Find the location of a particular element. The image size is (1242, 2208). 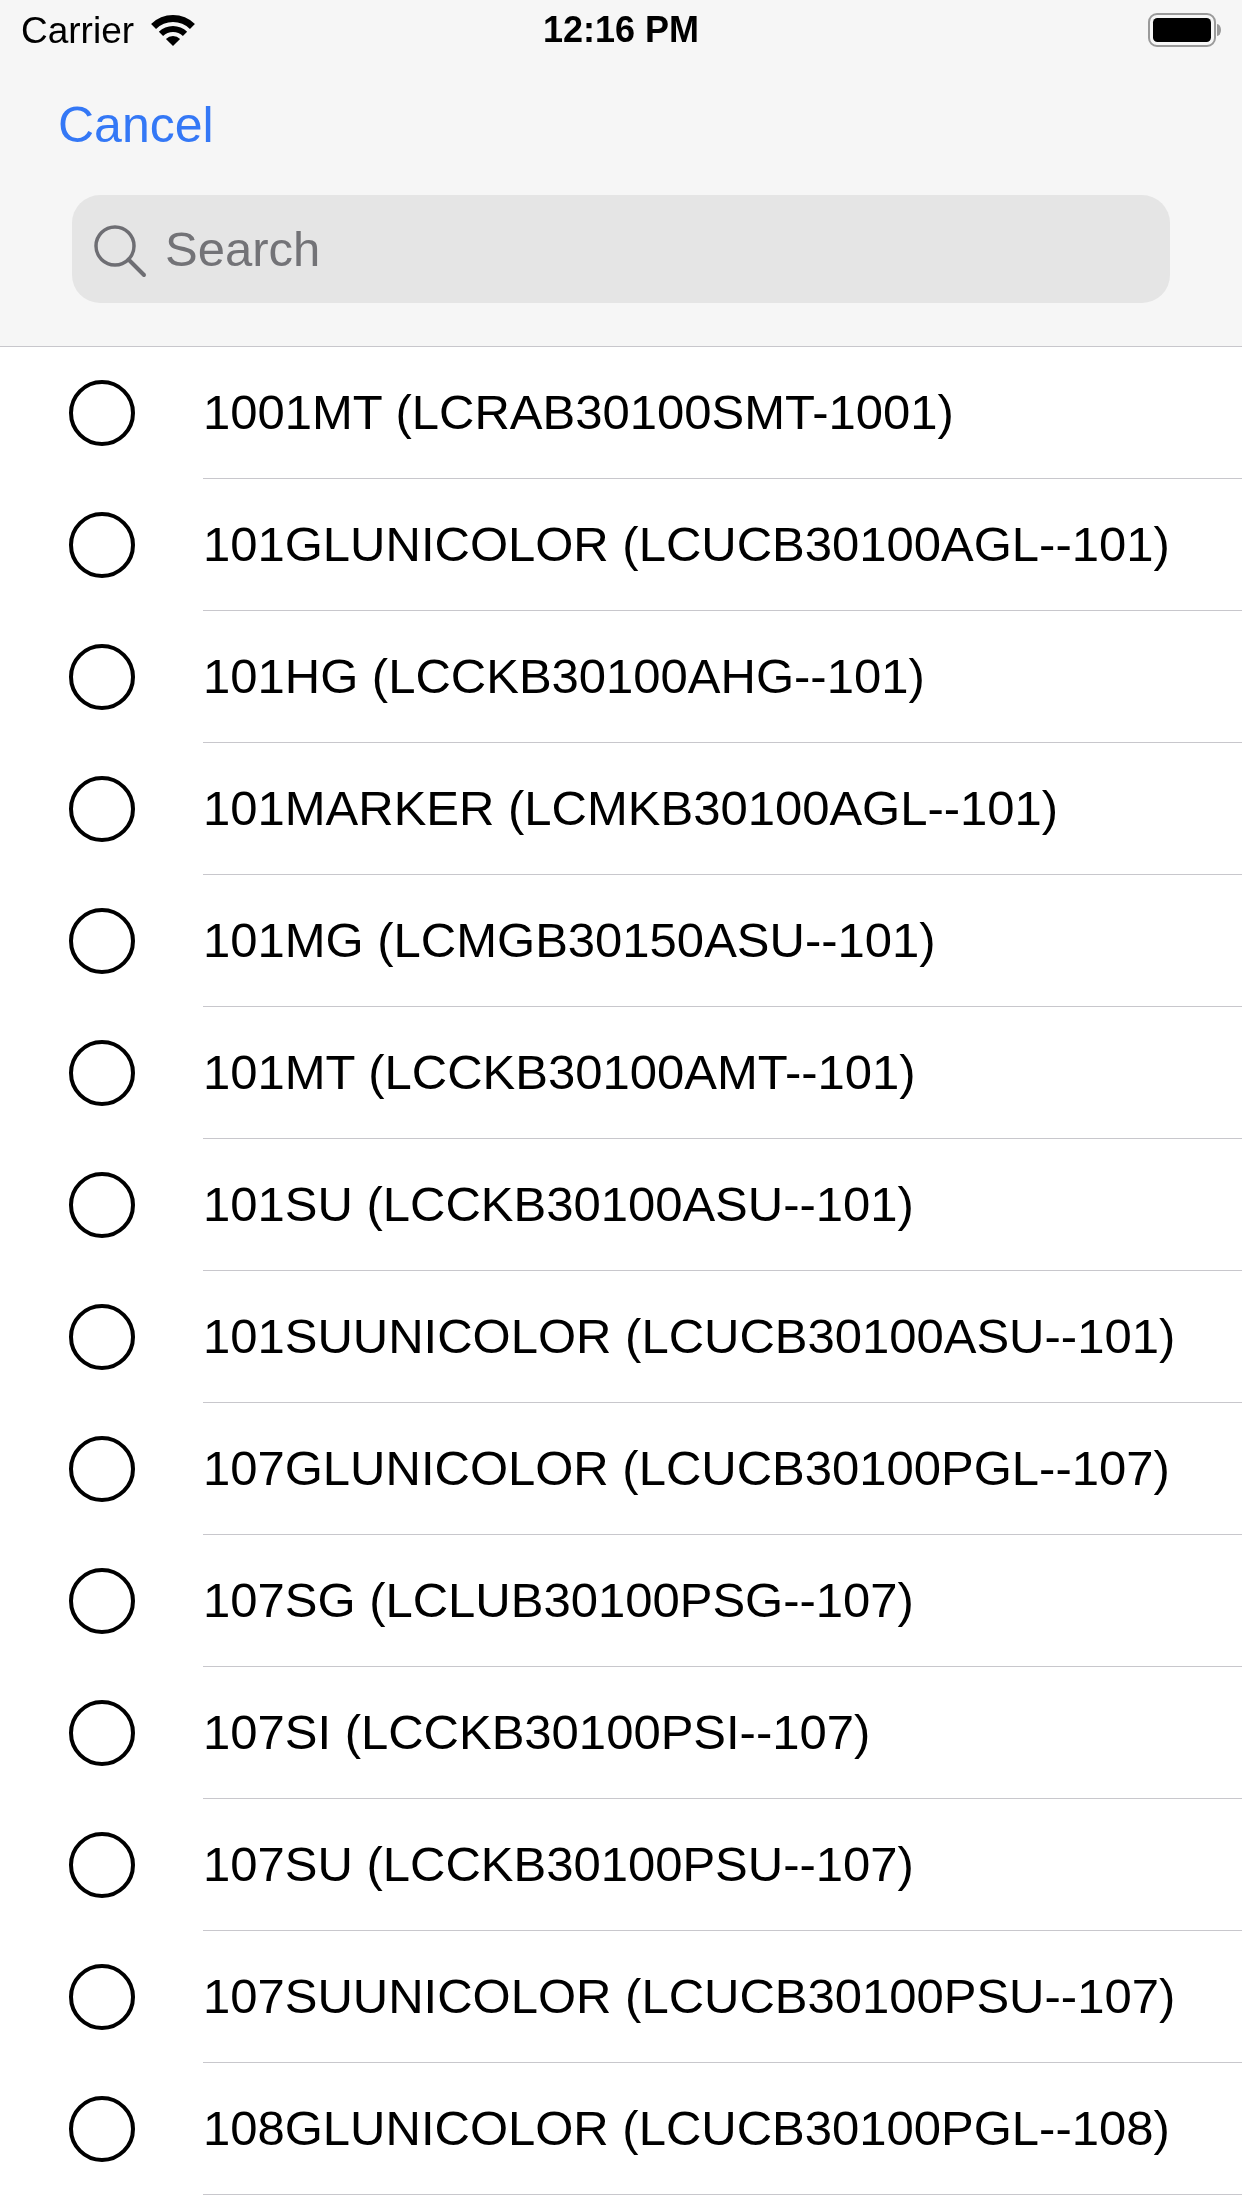

option-label: 107SUUNICOLOR (LCUCB30100PSU--107) is located at coordinates (689, 1996).